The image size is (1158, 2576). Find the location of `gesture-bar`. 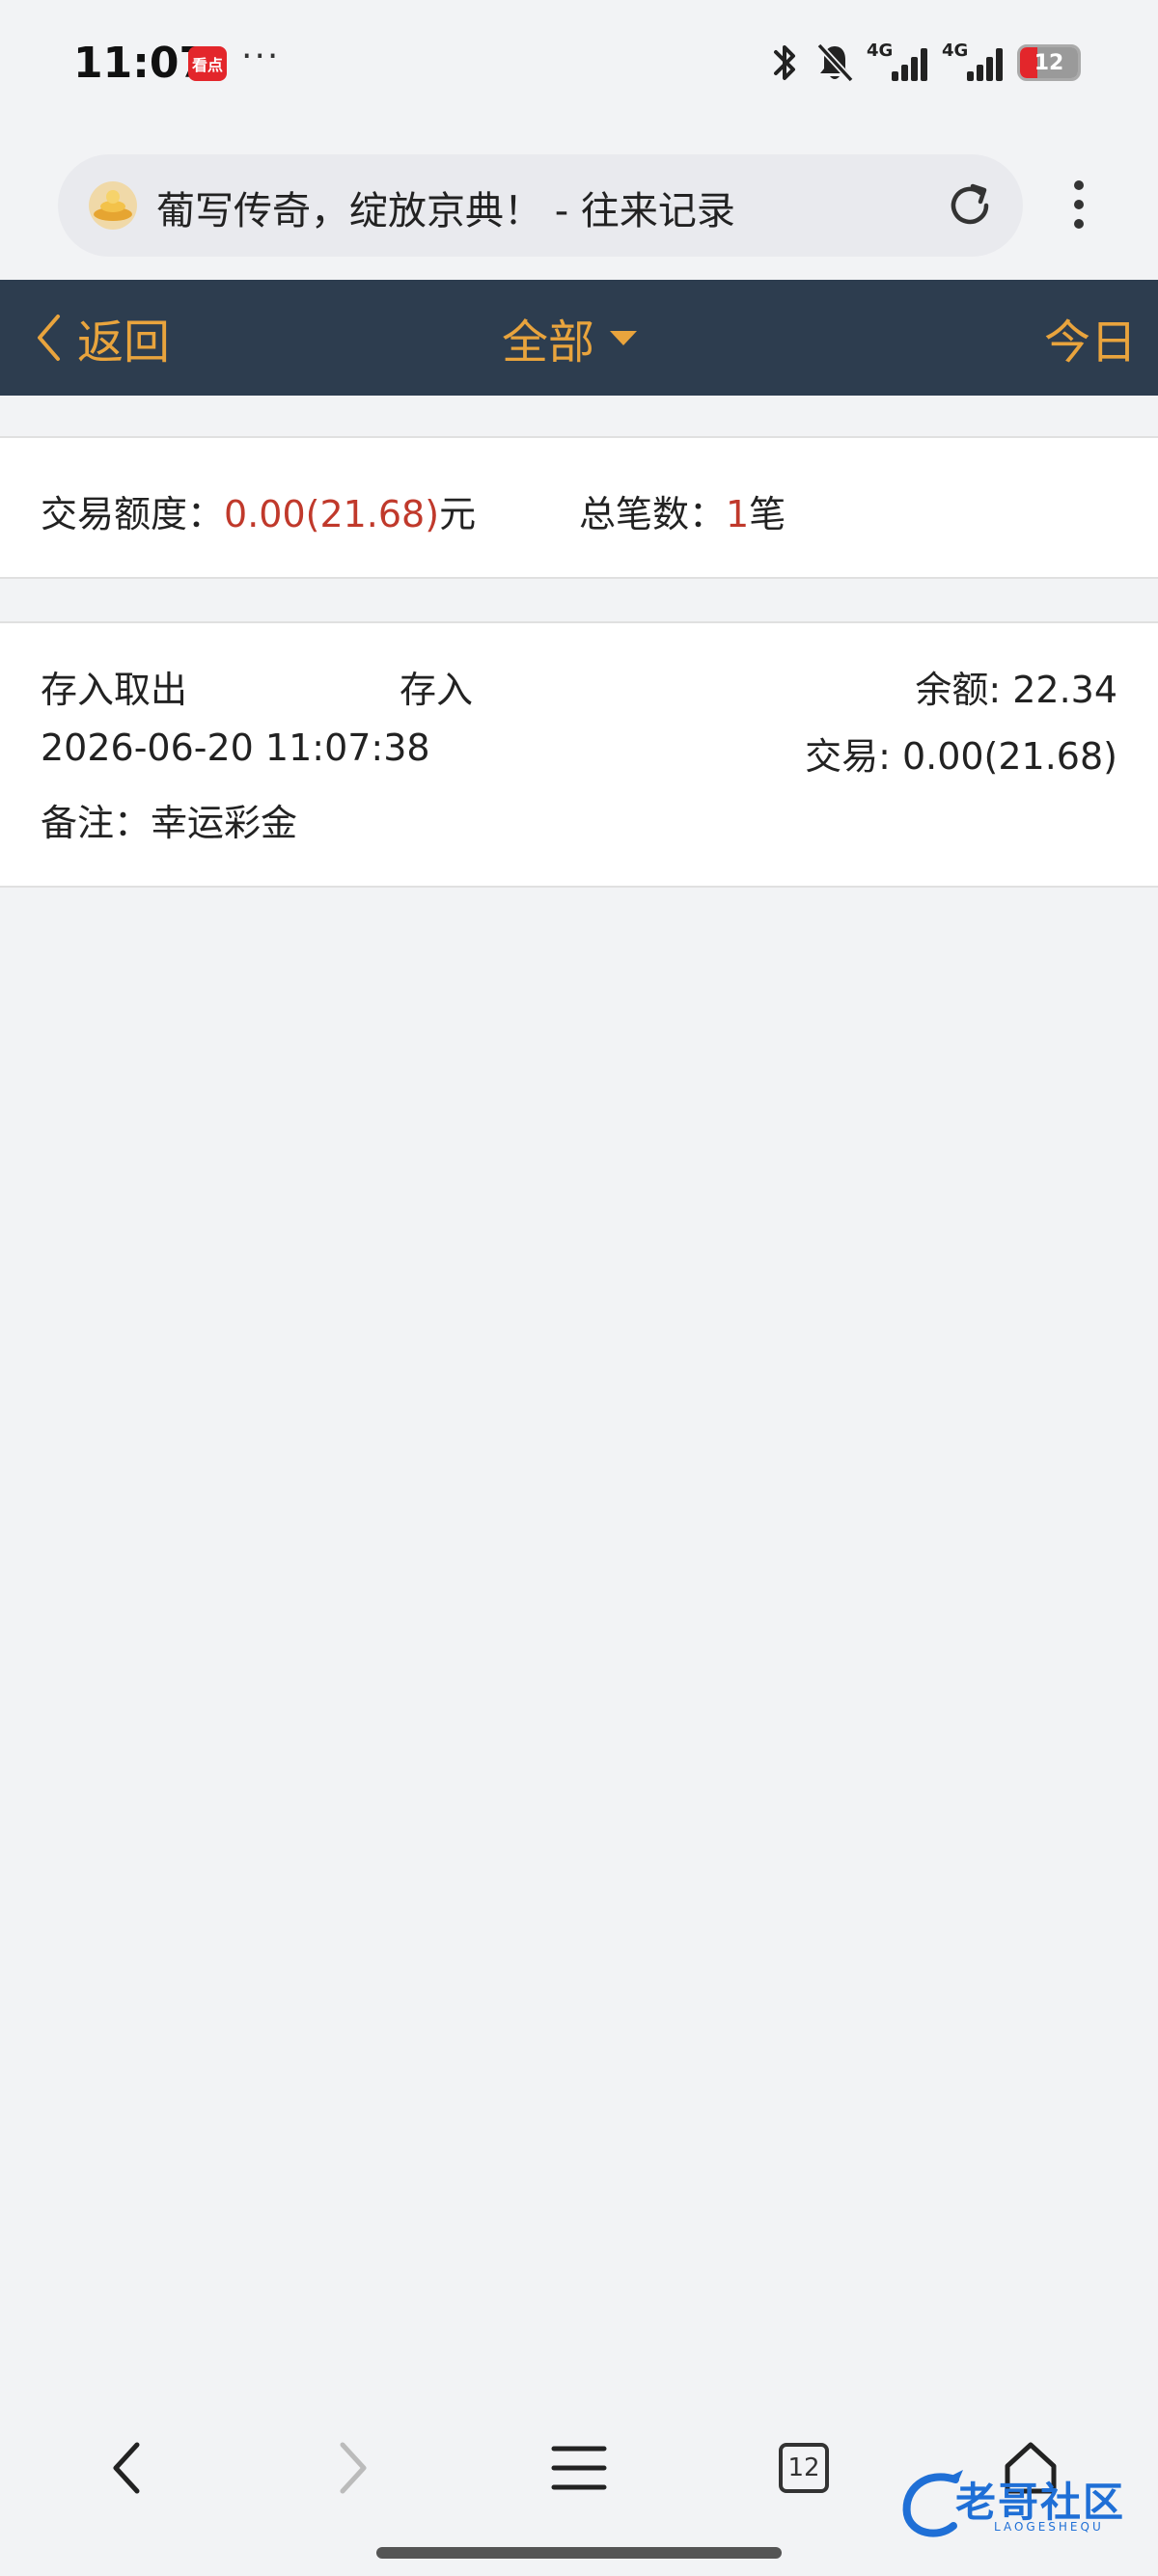

gesture-bar is located at coordinates (579, 2553).